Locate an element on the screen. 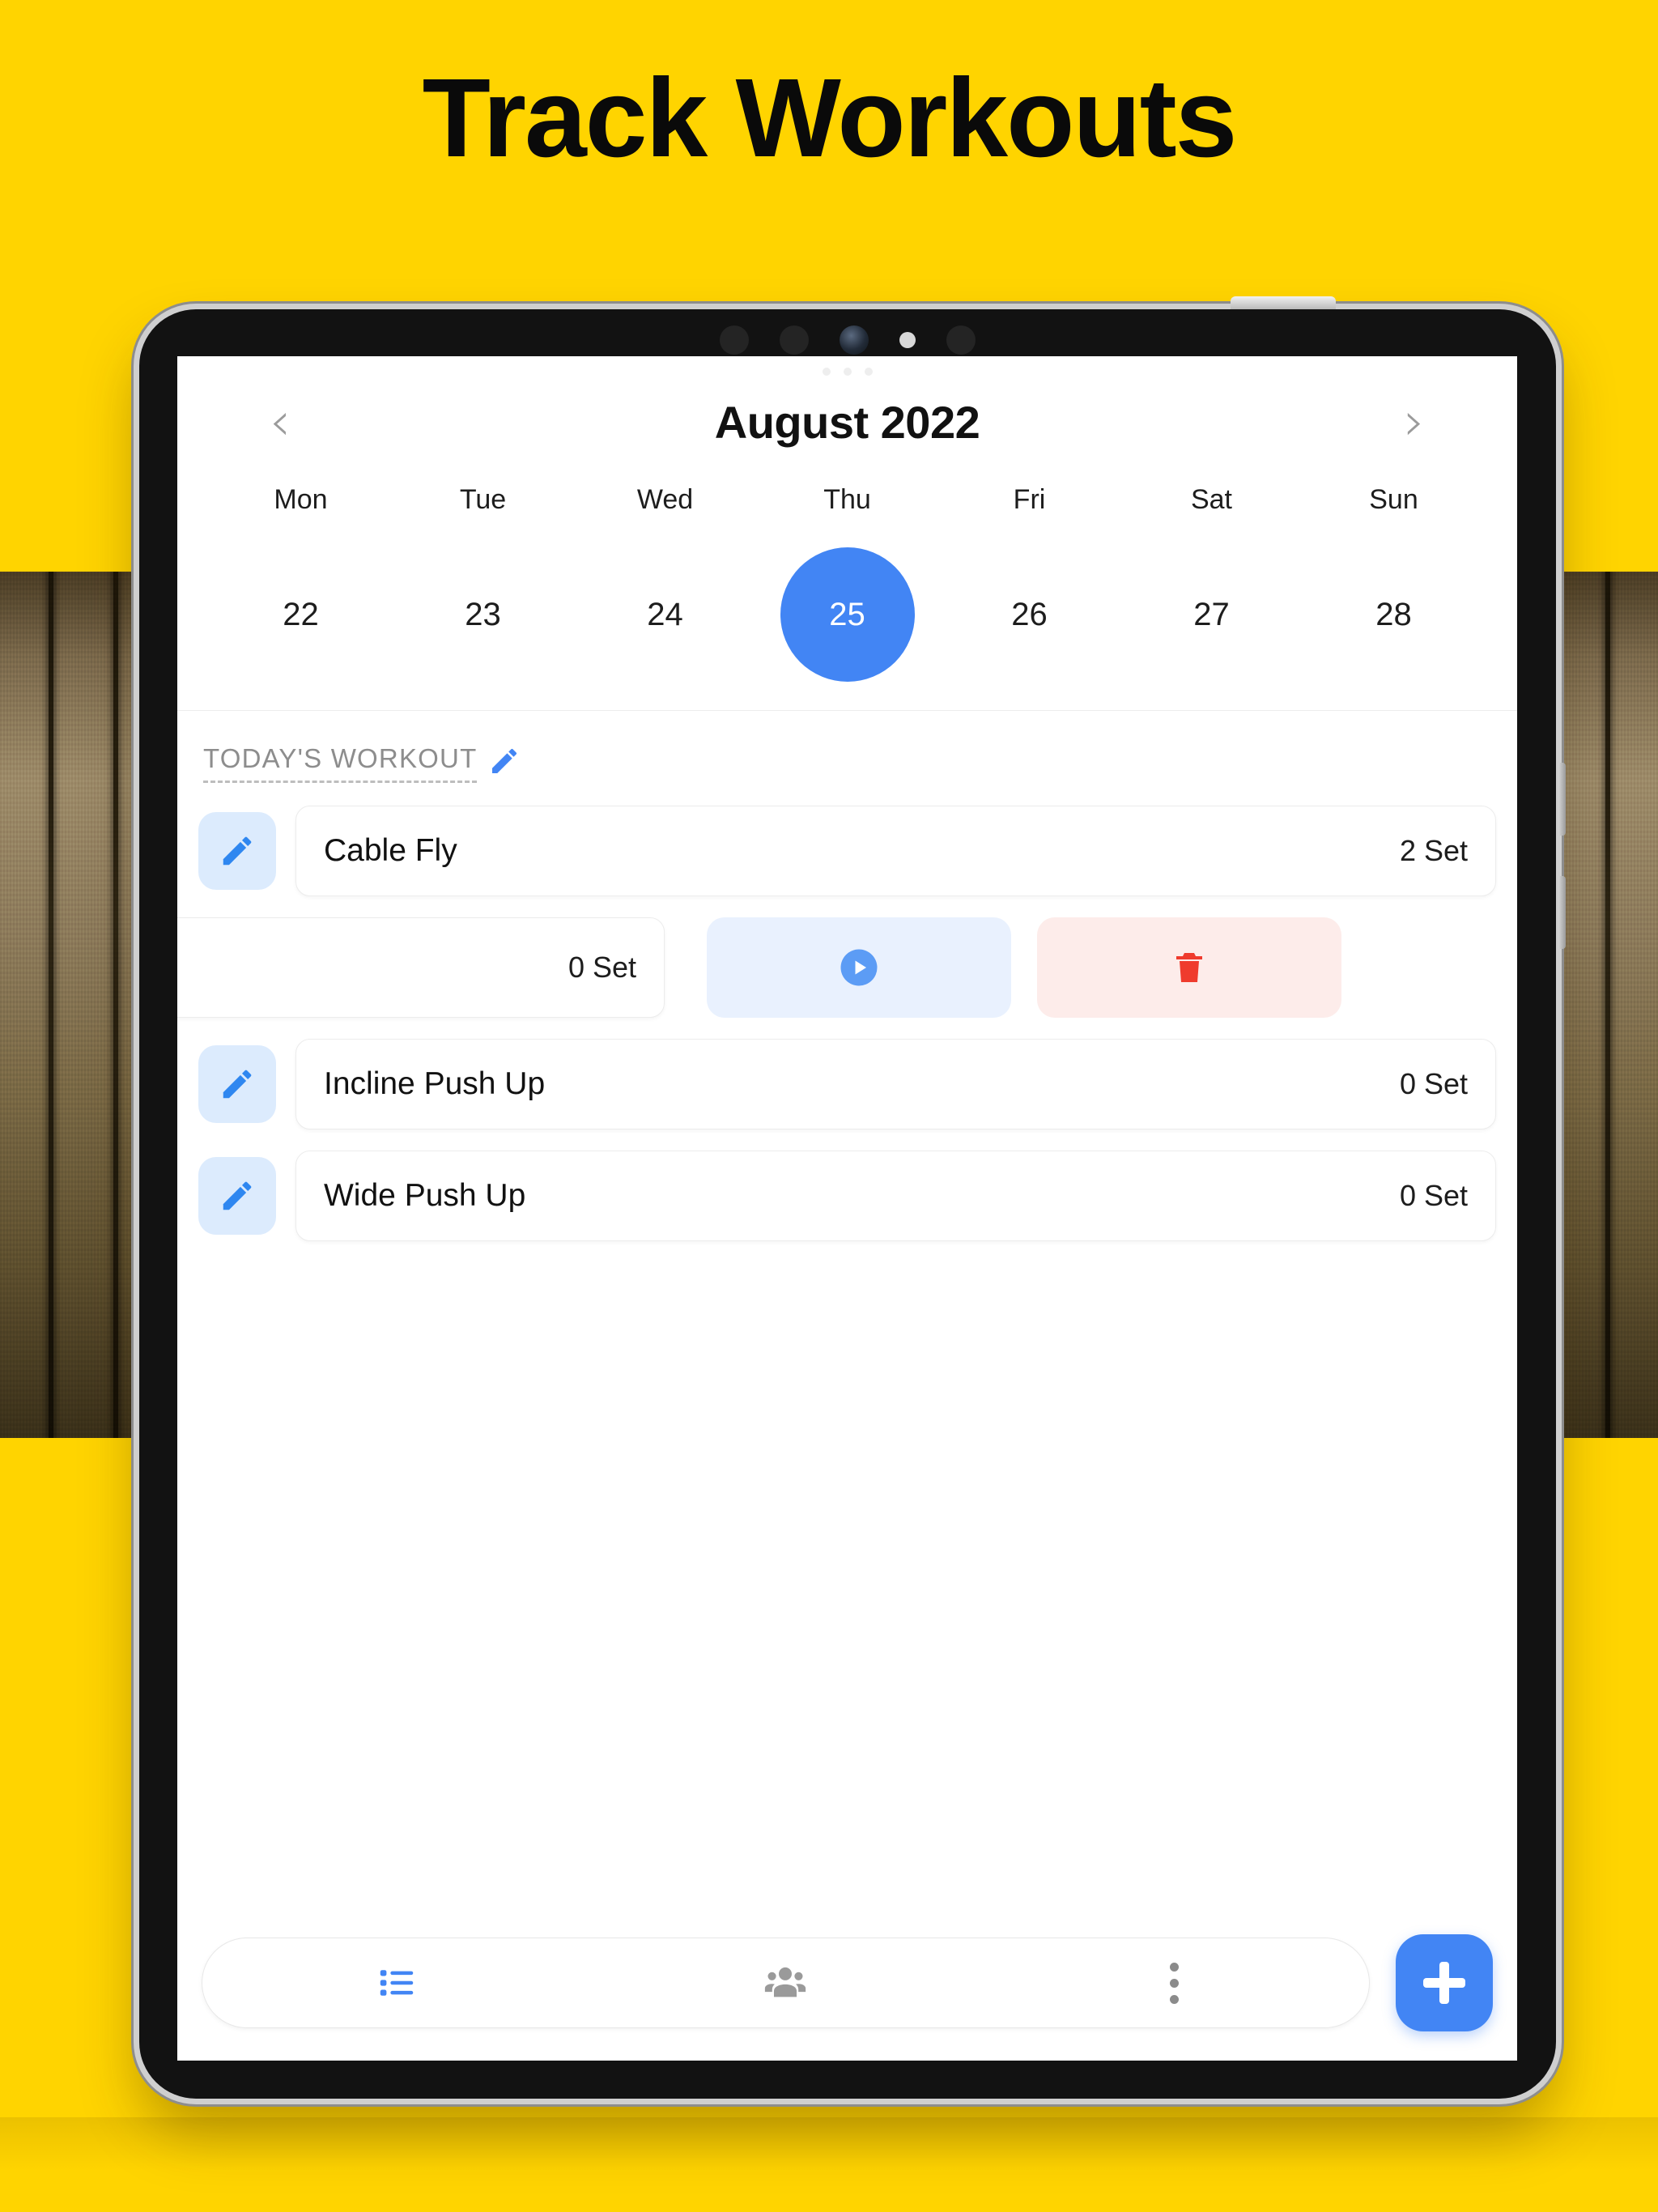 The image size is (1658, 2212). weekday-label: Tue is located at coordinates (483, 500).